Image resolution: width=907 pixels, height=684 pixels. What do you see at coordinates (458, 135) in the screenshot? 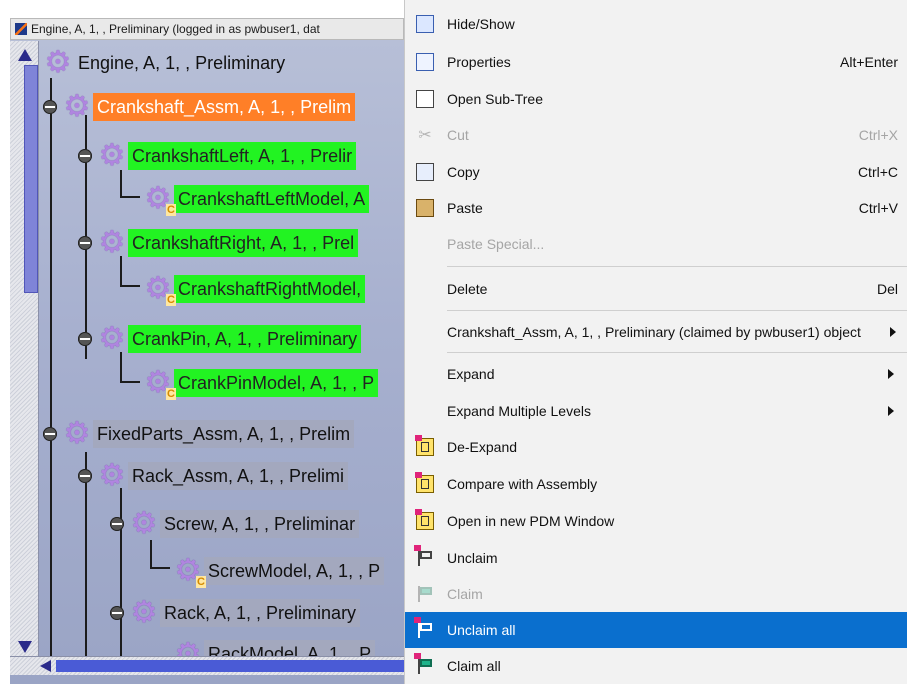
I see `menu-item-label: Cut` at bounding box center [458, 135].